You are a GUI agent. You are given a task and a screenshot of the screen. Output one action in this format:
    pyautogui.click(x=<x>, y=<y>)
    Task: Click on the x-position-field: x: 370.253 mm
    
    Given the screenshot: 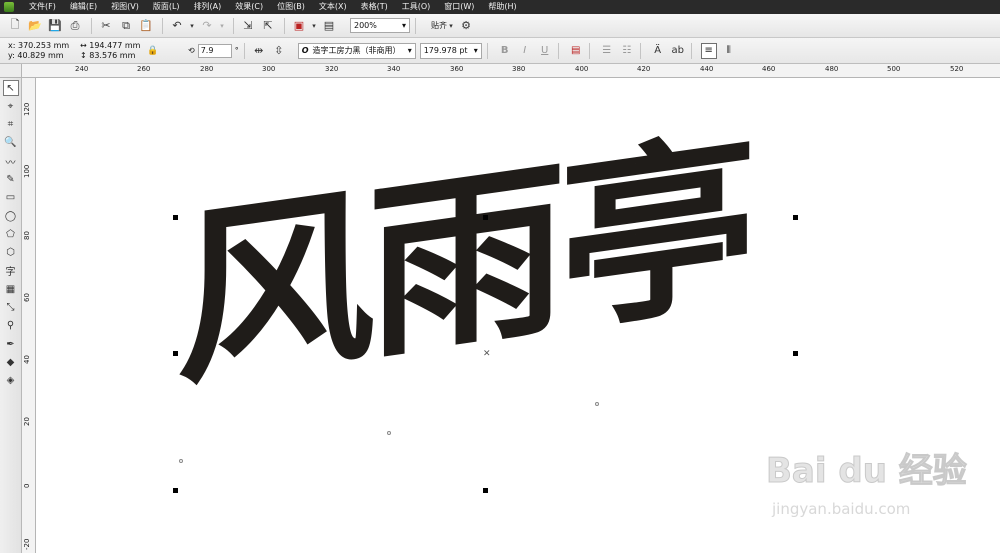 What is the action you would take?
    pyautogui.click(x=42, y=46)
    